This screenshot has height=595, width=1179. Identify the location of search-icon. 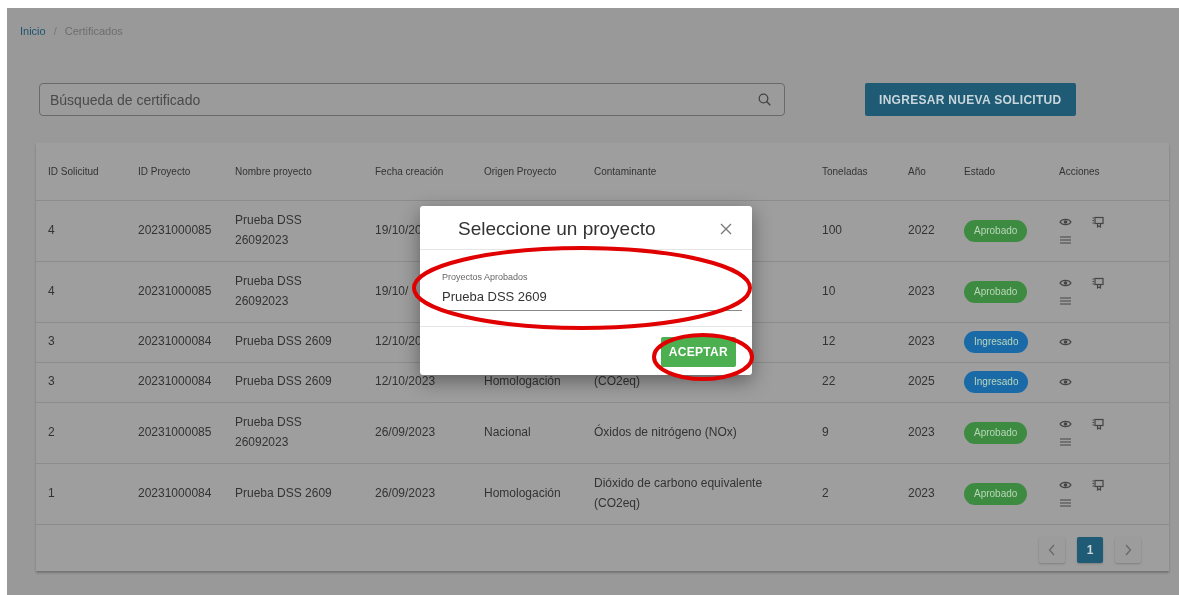
(764, 99).